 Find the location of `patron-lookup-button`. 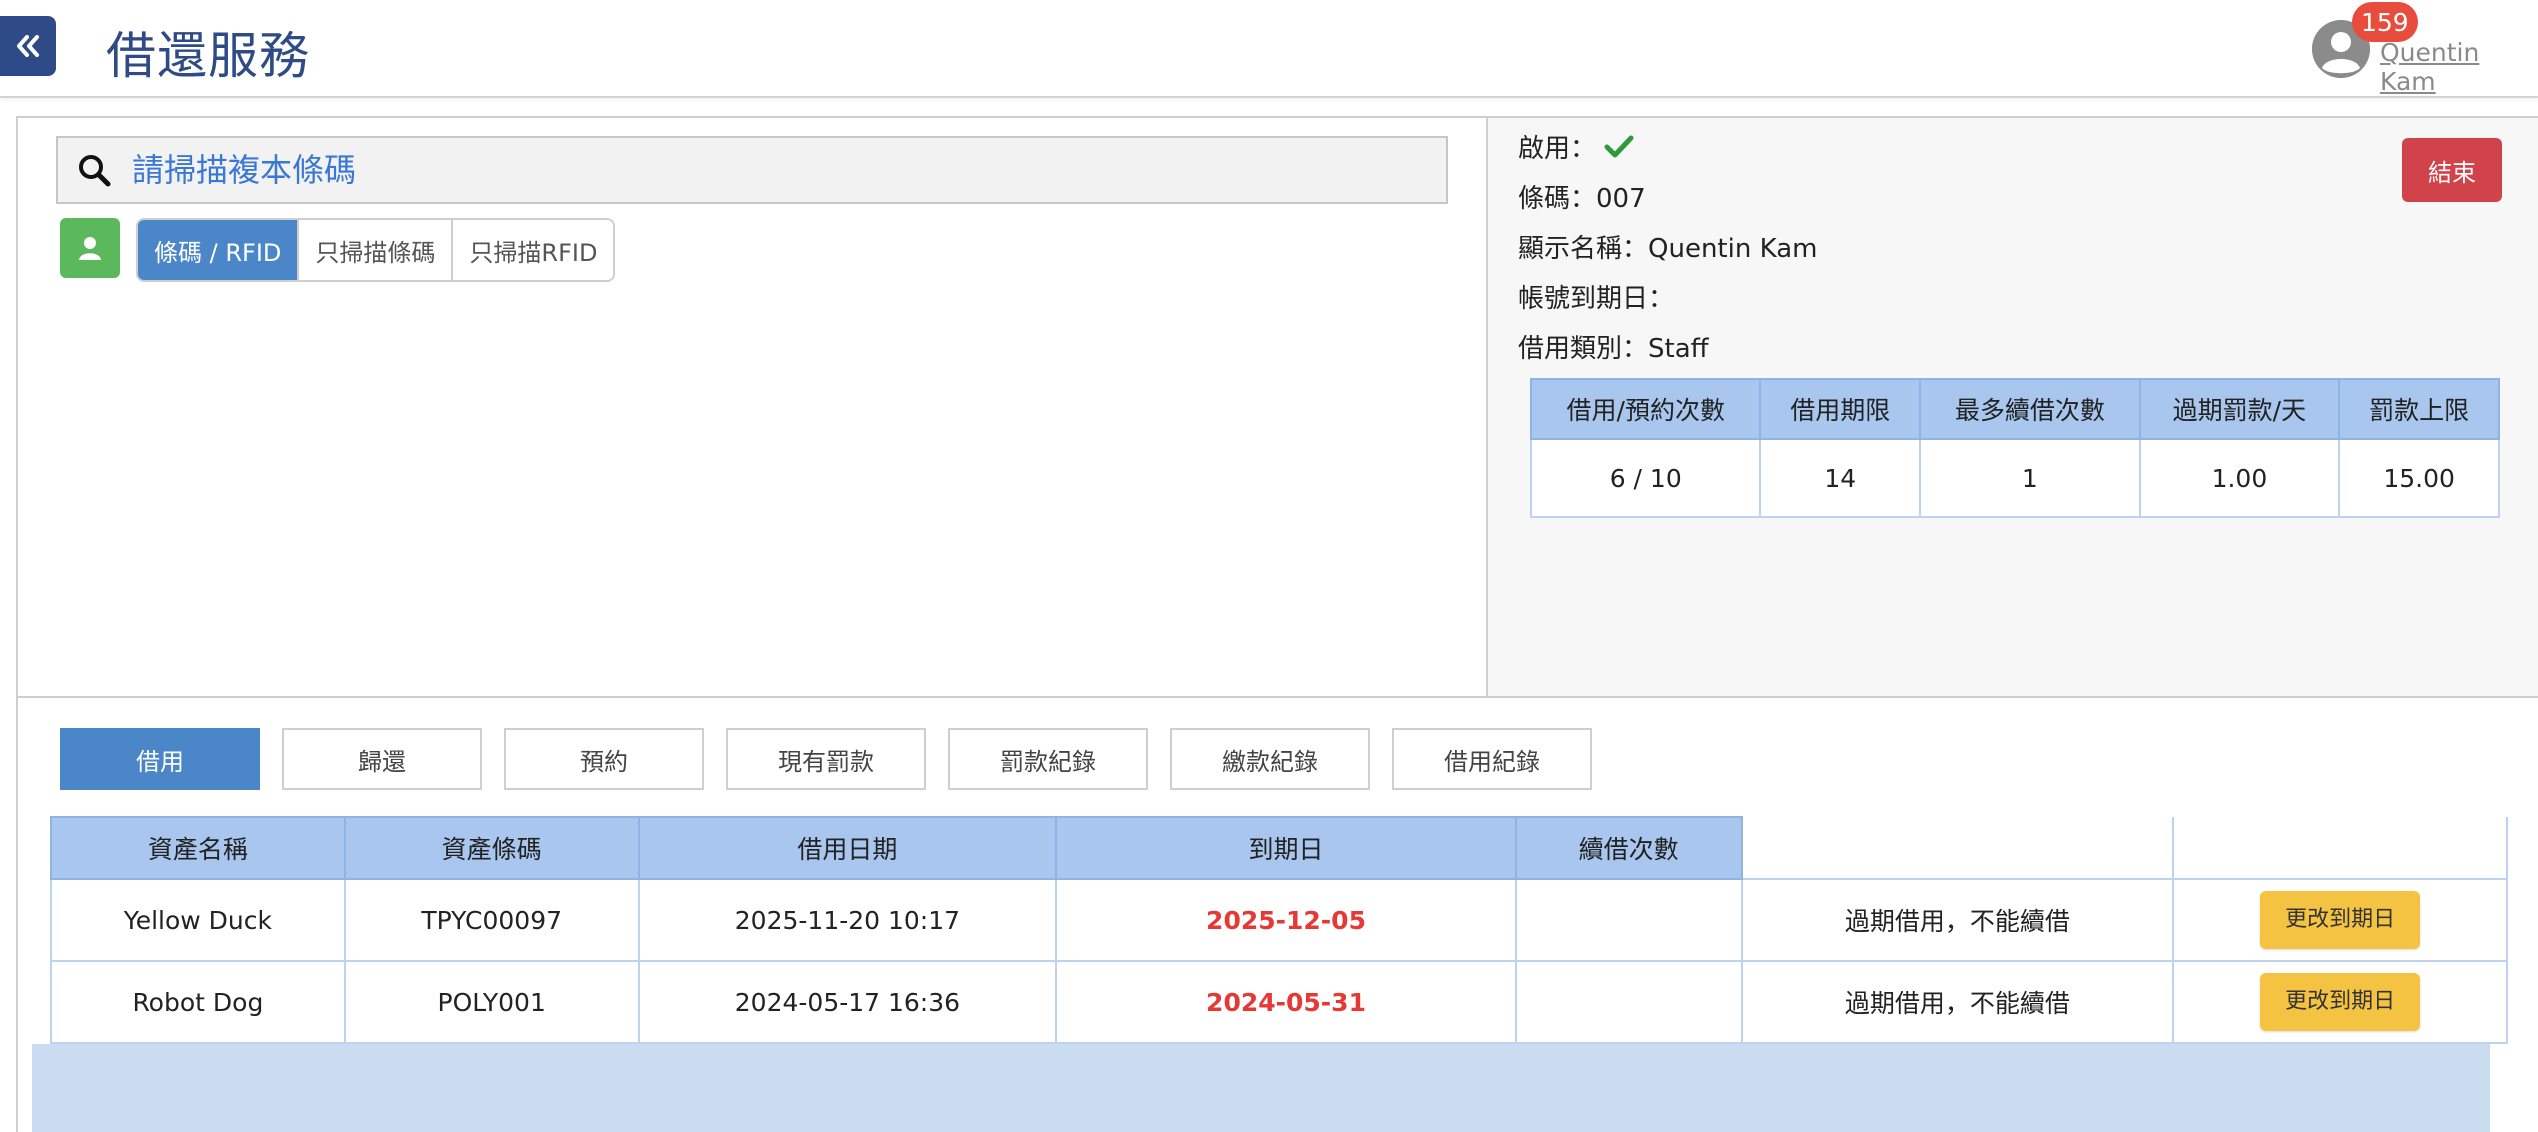

patron-lookup-button is located at coordinates (90, 248).